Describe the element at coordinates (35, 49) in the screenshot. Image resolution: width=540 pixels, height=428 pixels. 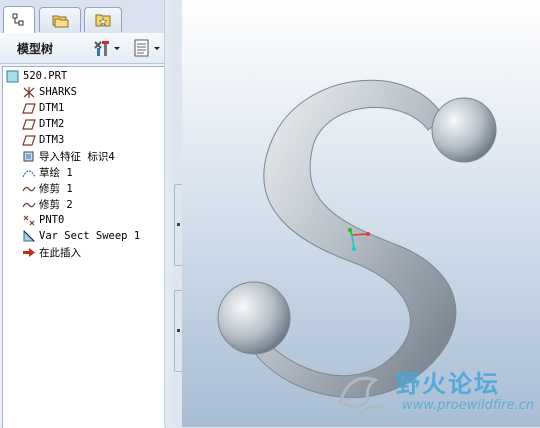
I see `panel-title: 模型树` at that location.